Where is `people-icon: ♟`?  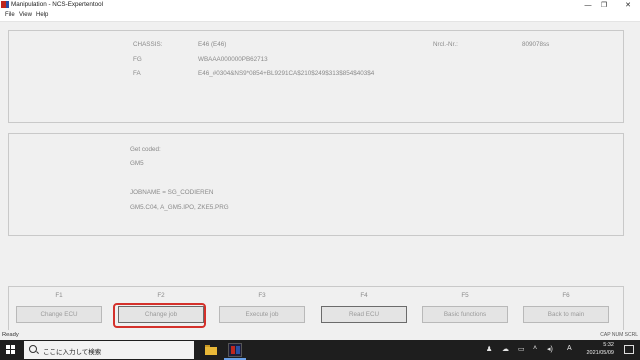
people-icon: ♟ is located at coordinates (489, 349).